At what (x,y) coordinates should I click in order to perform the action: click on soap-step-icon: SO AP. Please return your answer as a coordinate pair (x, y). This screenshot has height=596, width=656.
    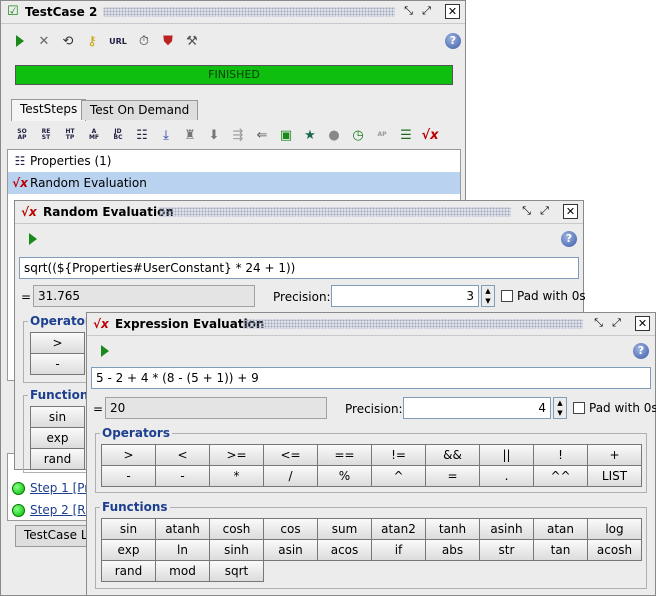
    Looking at the image, I should click on (22, 135).